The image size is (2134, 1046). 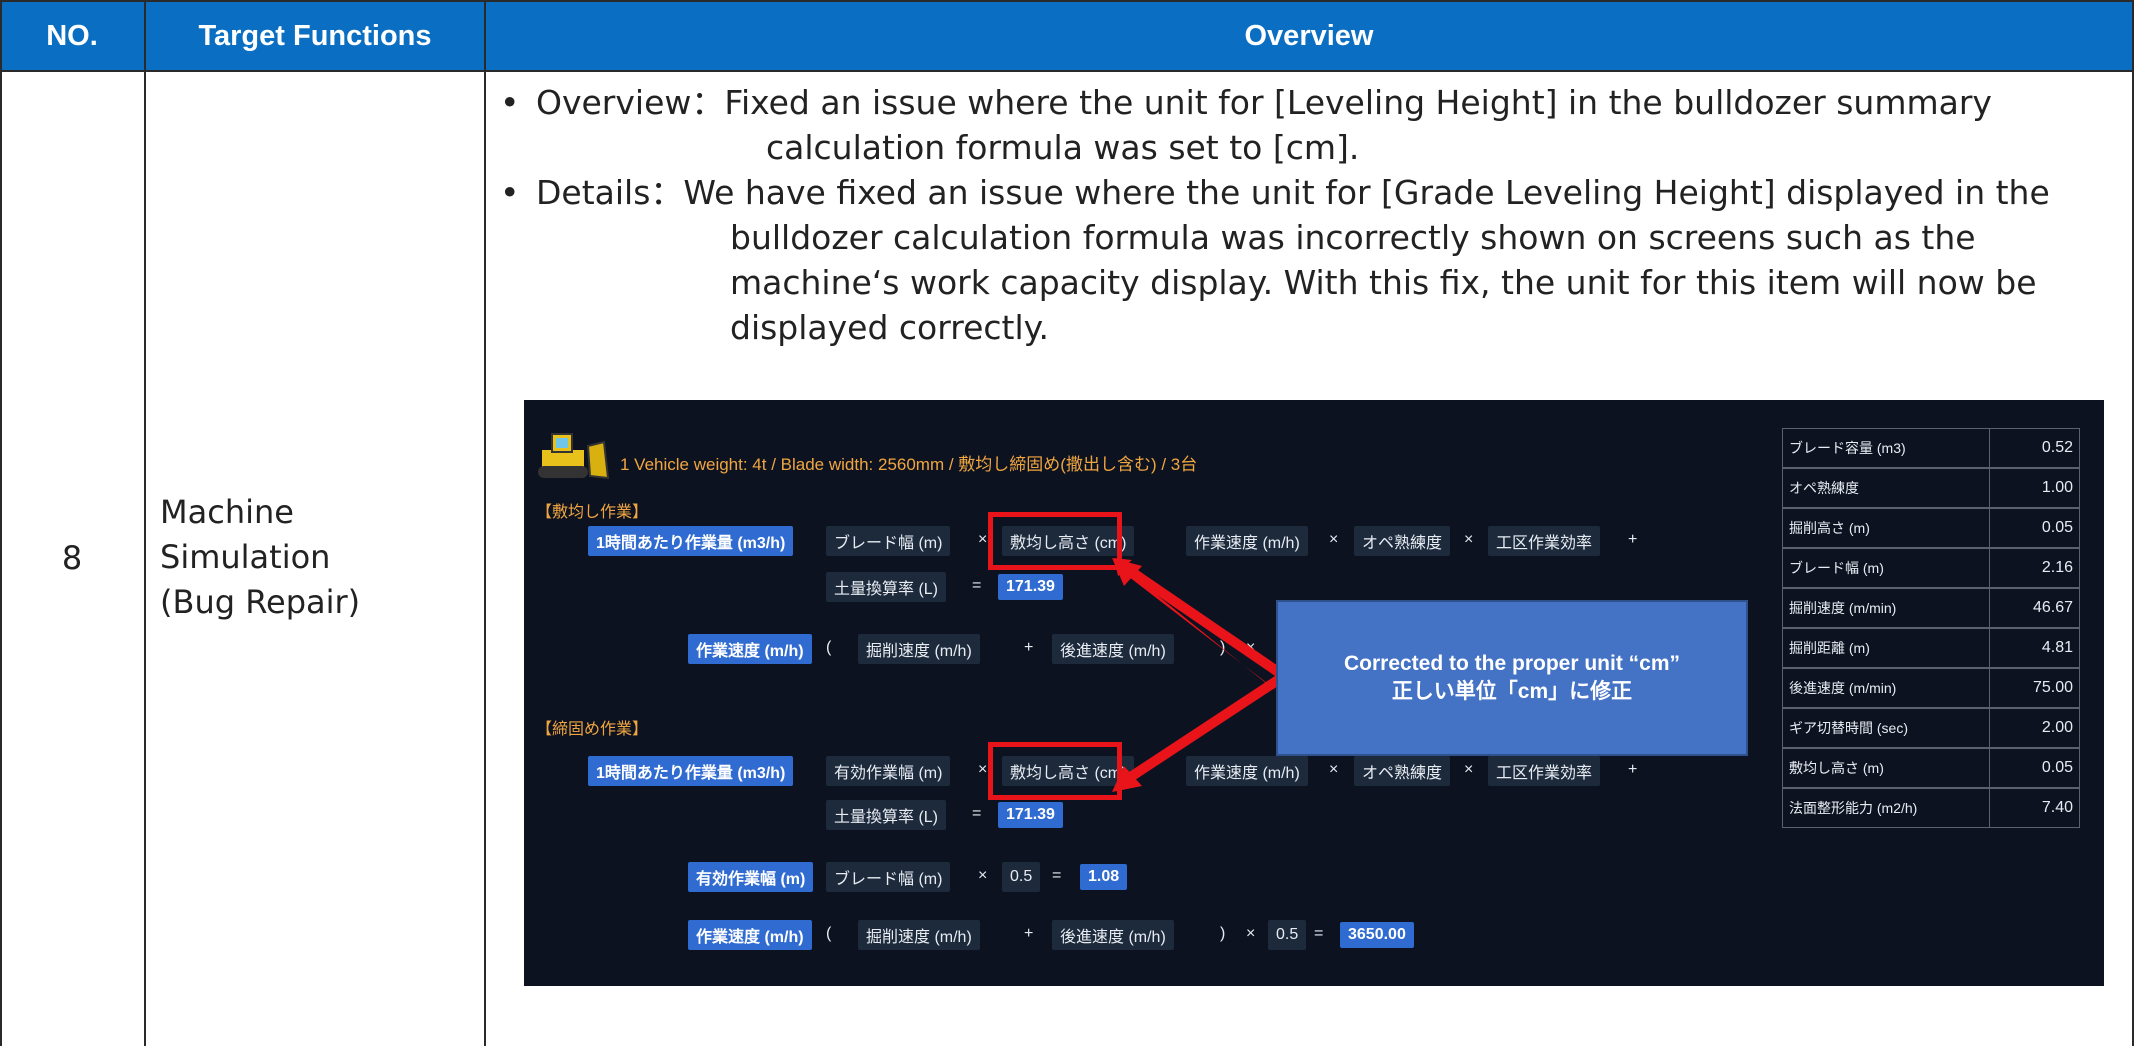 What do you see at coordinates (1309, 36) in the screenshot?
I see `header-overview: Overview` at bounding box center [1309, 36].